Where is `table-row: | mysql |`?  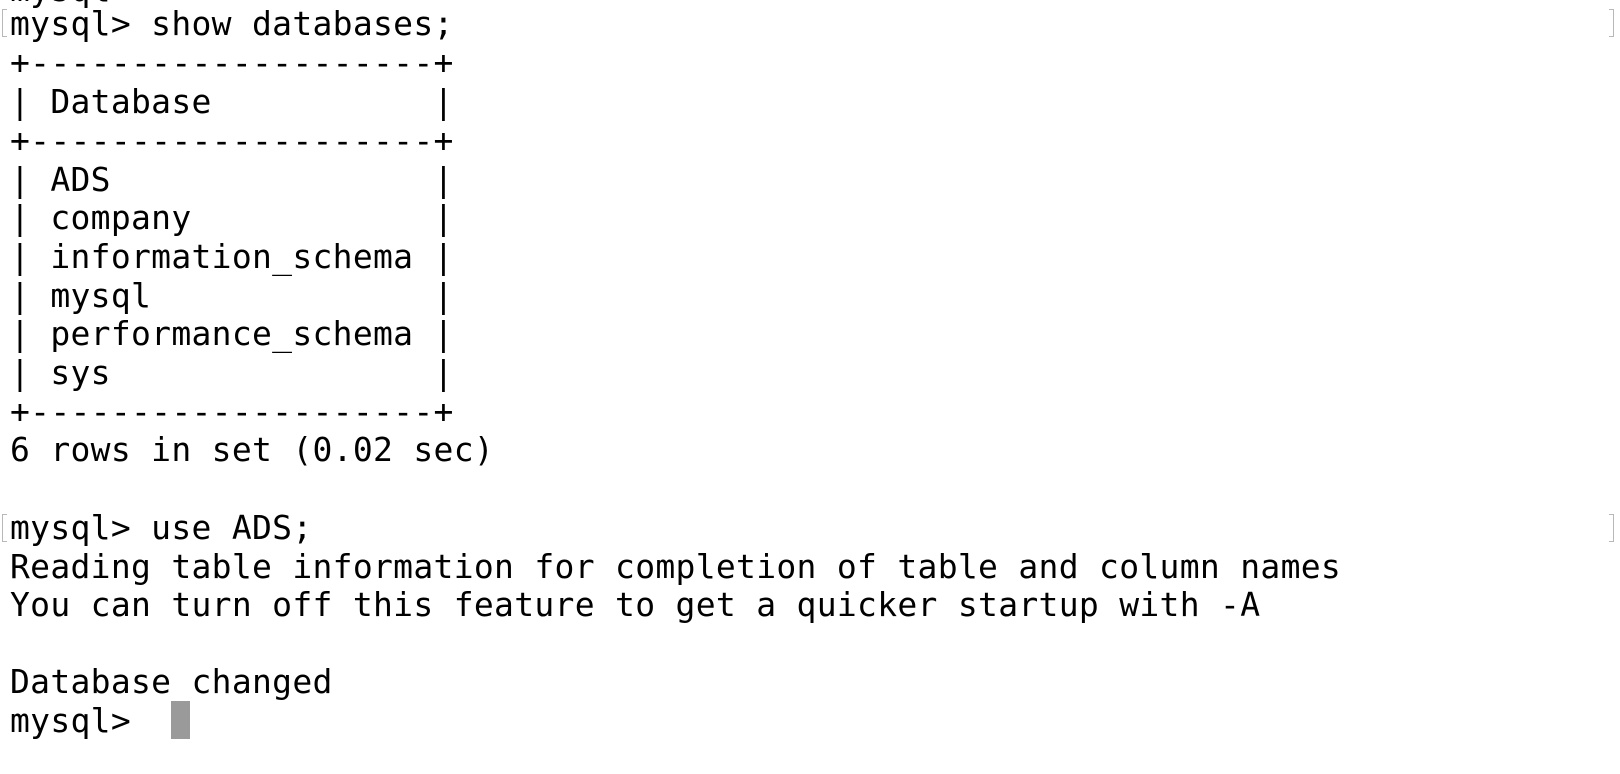
table-row: | mysql | is located at coordinates (232, 295).